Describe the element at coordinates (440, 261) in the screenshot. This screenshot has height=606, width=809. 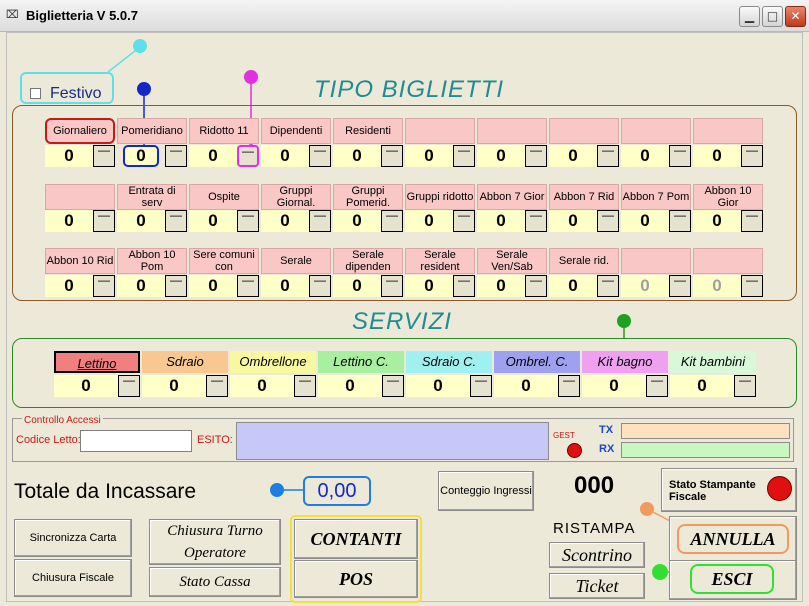
I see `ticket-type-label: Serale resident` at that location.